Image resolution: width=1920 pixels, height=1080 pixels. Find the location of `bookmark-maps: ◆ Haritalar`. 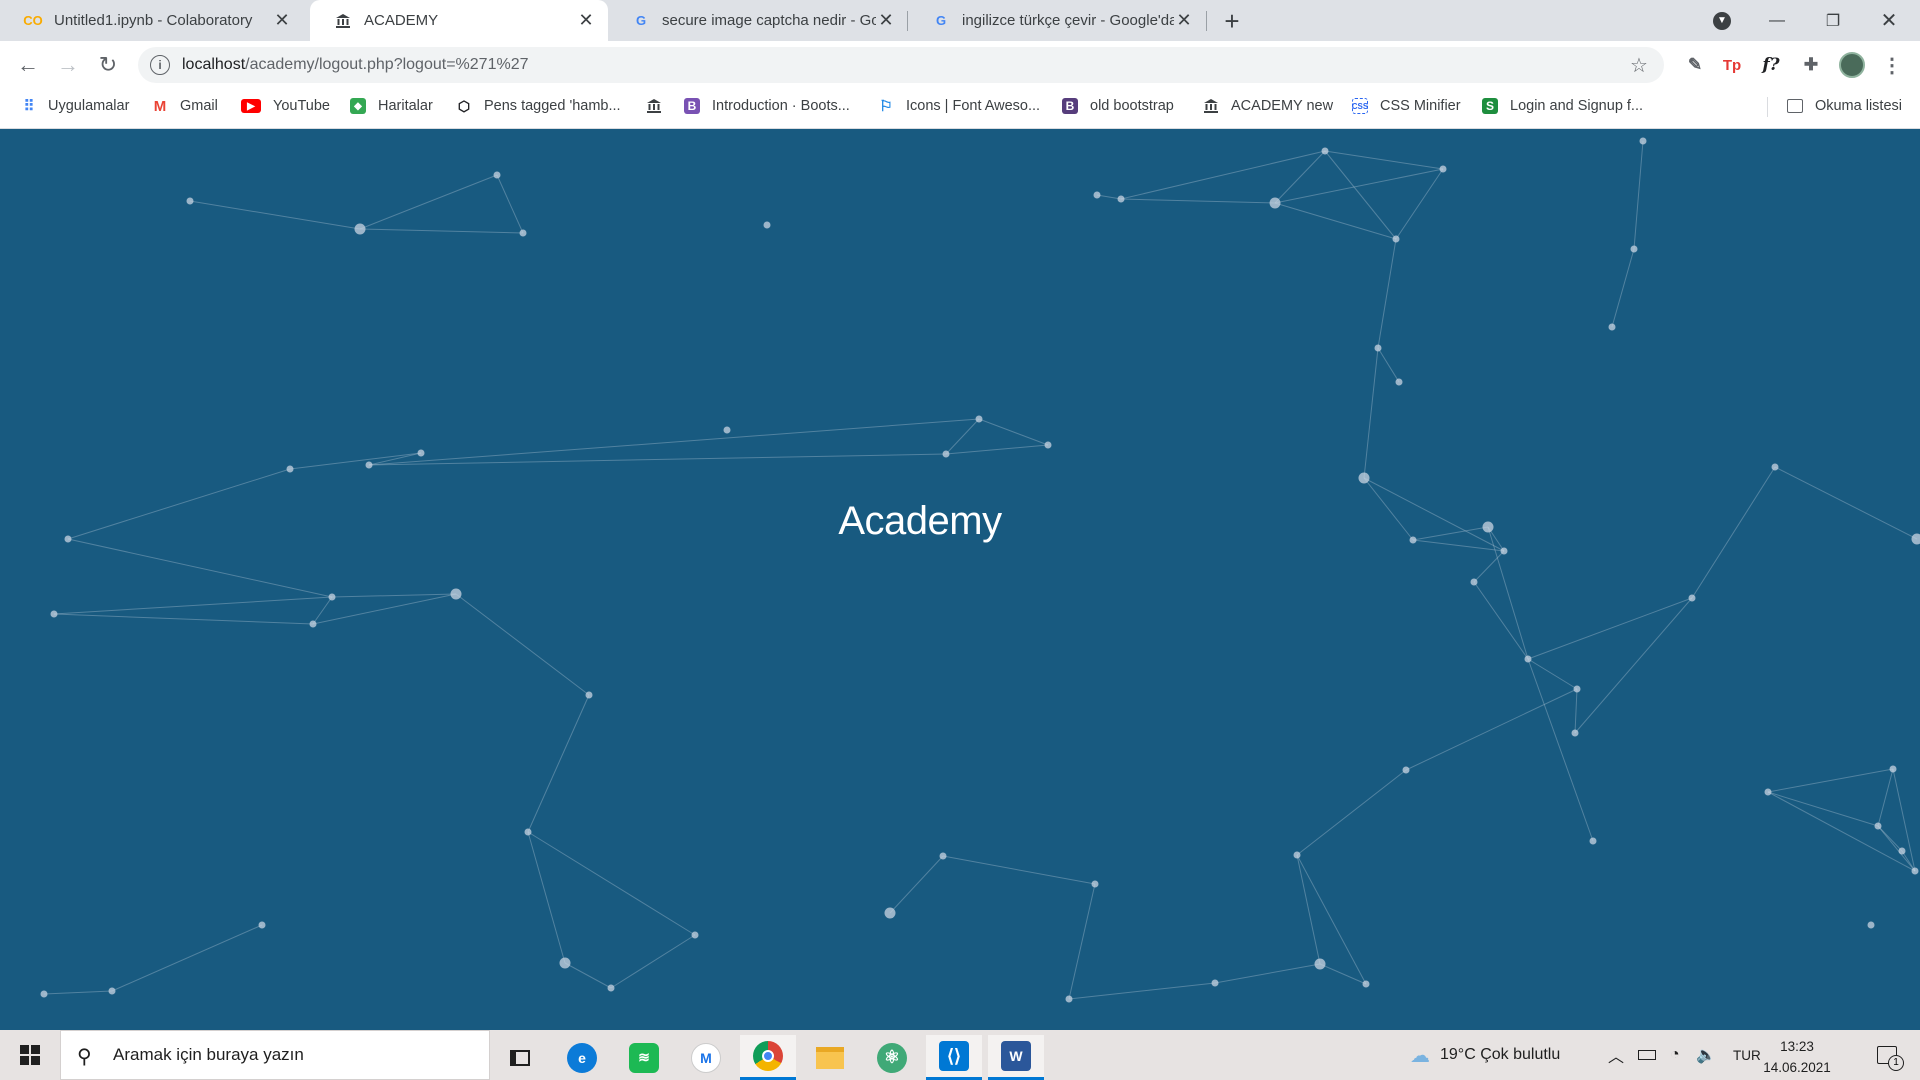

bookmark-maps: ◆ Haritalar is located at coordinates (391, 106).